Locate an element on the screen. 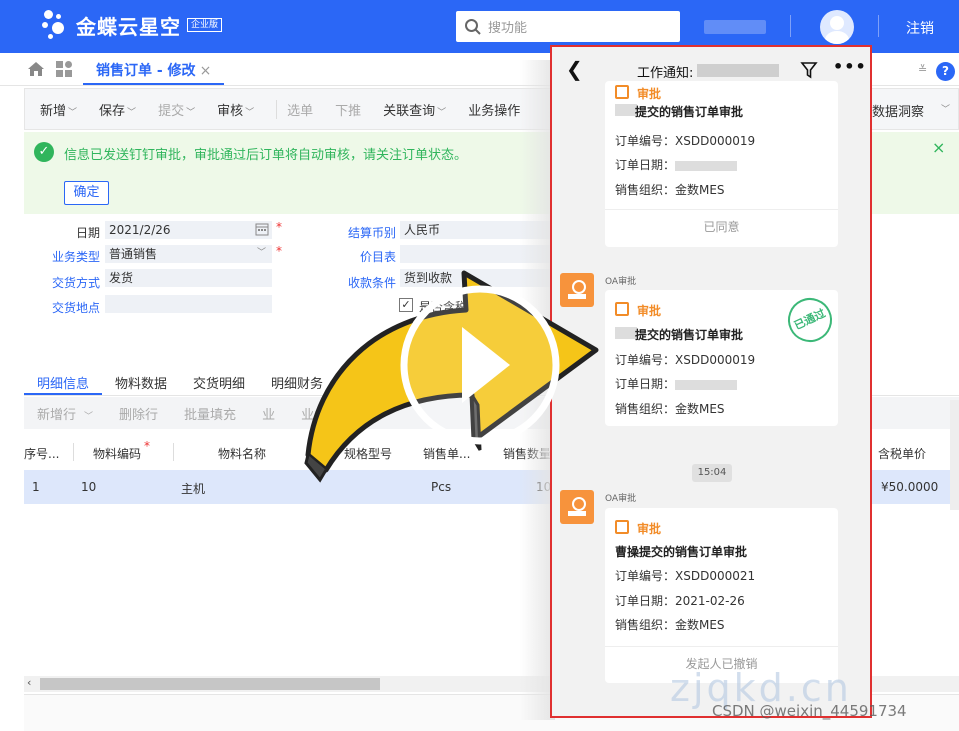  more-icon: ••• is located at coordinates (850, 66).